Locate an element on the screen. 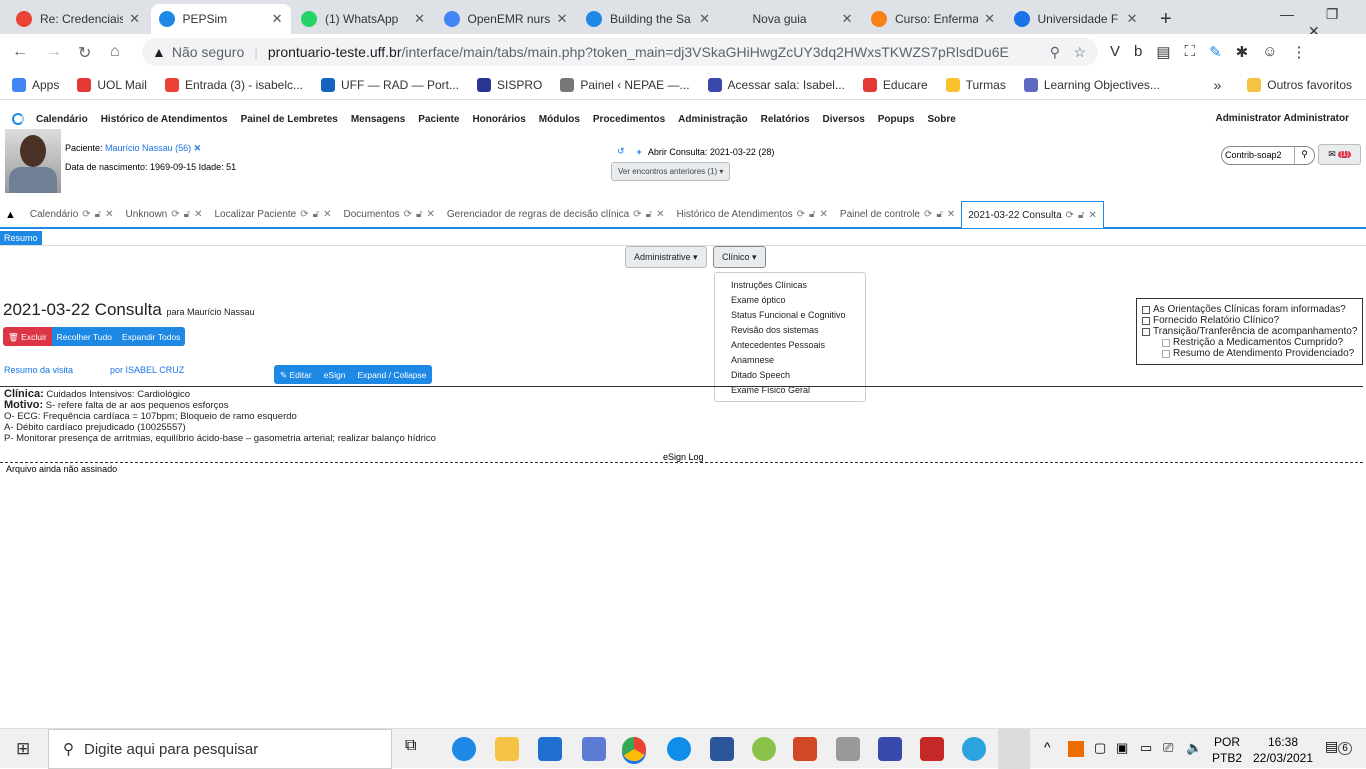 The height and width of the screenshot is (769, 1366). chevron-up-icon: ^ is located at coordinates (1047, 747).